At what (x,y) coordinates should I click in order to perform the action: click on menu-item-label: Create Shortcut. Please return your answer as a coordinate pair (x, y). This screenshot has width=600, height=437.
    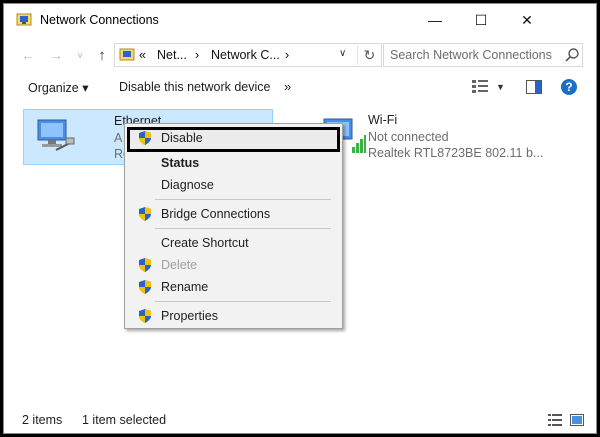
    Looking at the image, I should click on (205, 243).